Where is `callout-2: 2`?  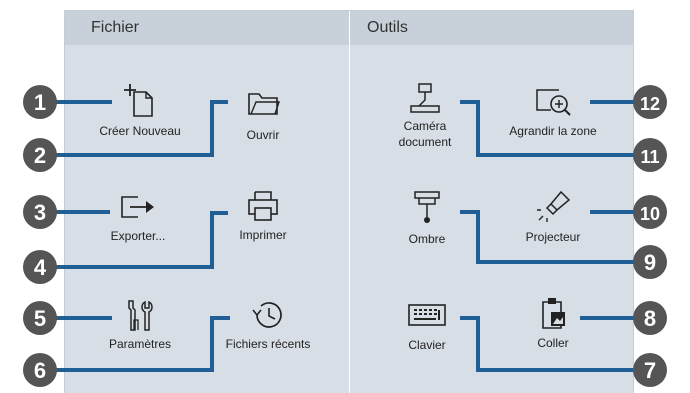 callout-2: 2 is located at coordinates (40, 155).